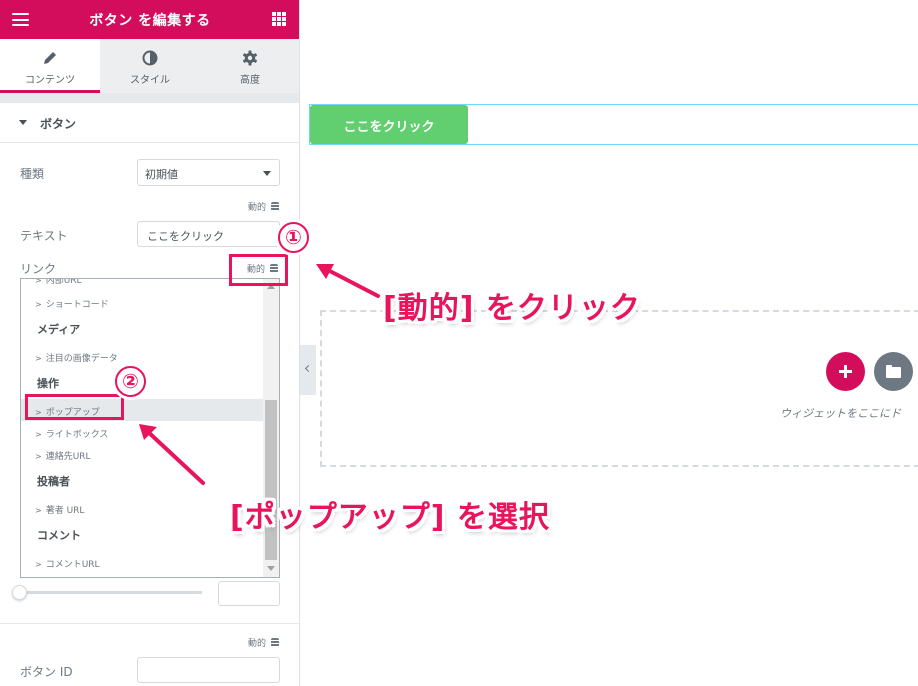 The image size is (918, 686). I want to click on highlight-popup-item, so click(74, 407).